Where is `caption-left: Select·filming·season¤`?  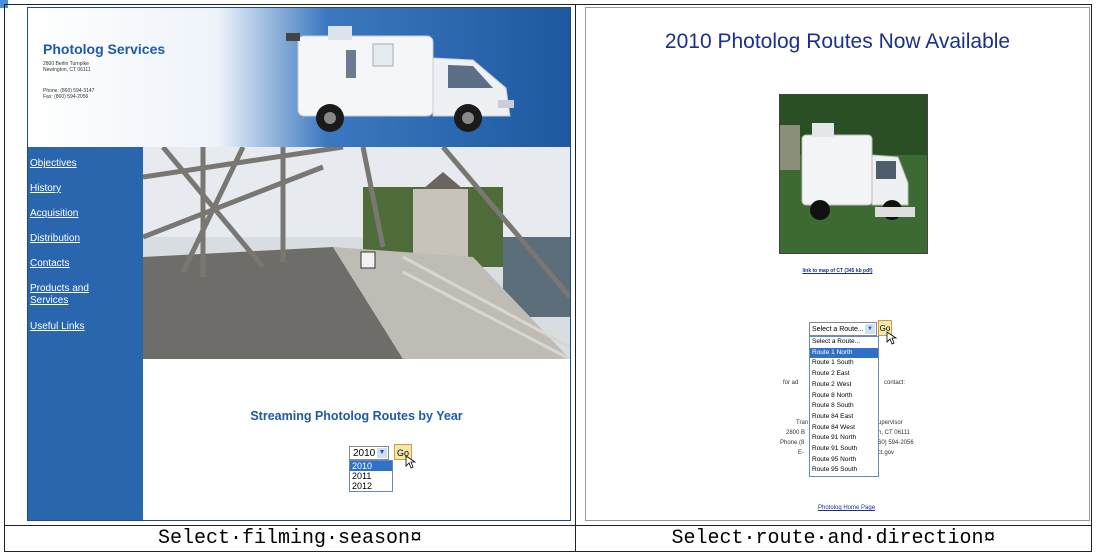 caption-left: Select·filming·season¤ is located at coordinates (290, 538).